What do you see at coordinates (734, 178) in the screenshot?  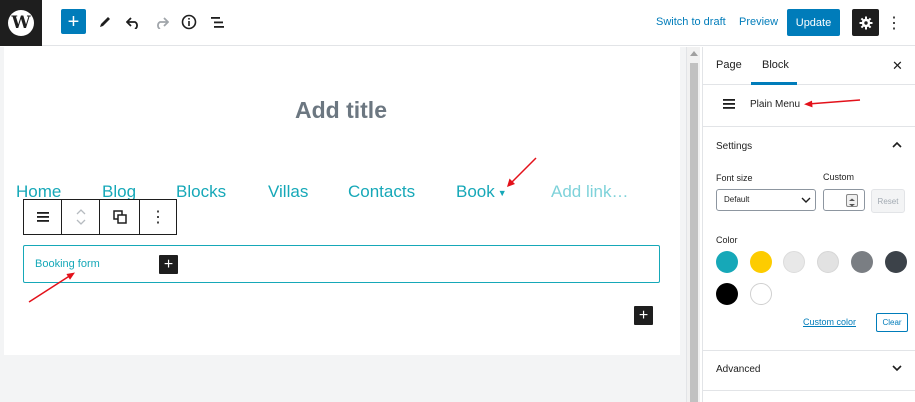 I see `font-size-label: Font size` at bounding box center [734, 178].